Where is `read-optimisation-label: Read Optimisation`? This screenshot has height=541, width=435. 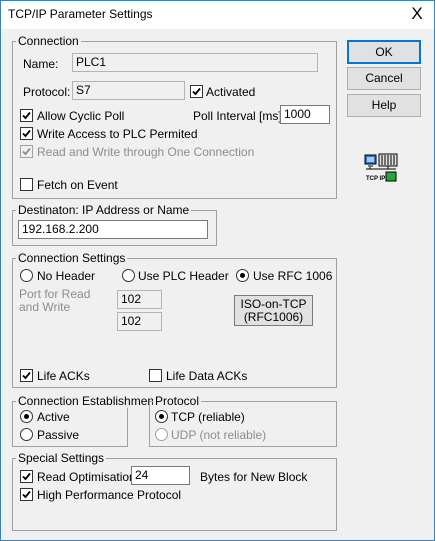
read-optimisation-label: Read Optimisation is located at coordinates (86, 477).